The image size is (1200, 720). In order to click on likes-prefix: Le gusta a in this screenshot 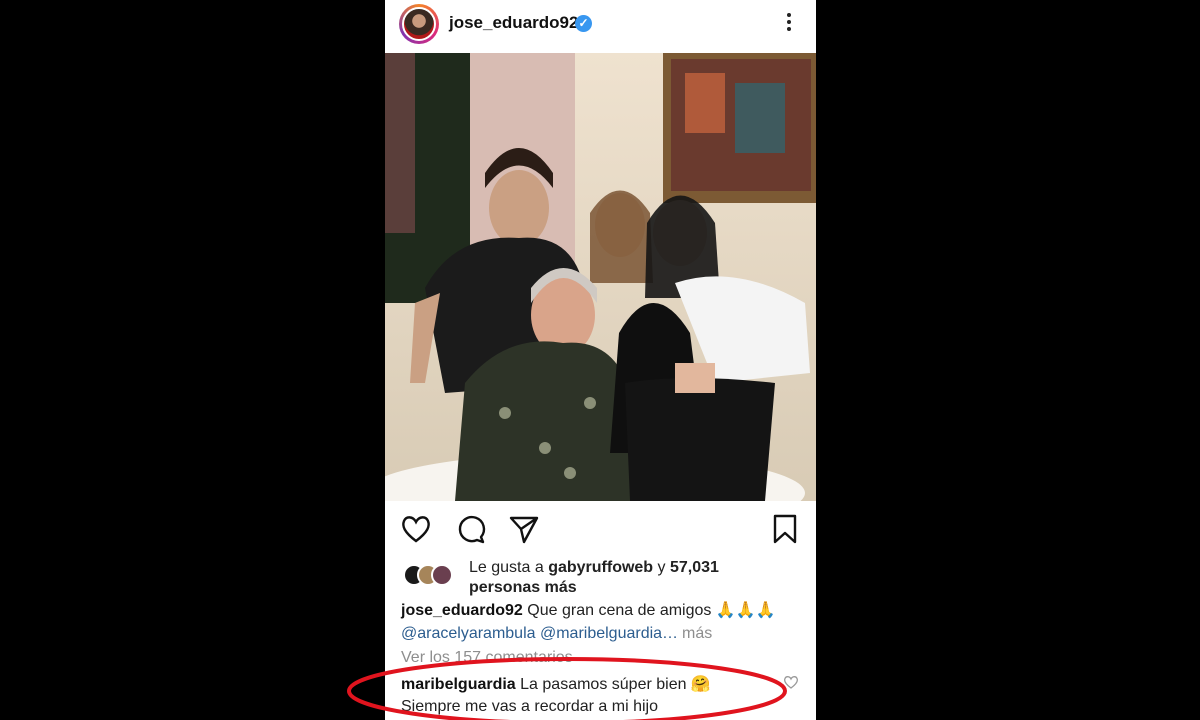, I will do `click(506, 567)`.